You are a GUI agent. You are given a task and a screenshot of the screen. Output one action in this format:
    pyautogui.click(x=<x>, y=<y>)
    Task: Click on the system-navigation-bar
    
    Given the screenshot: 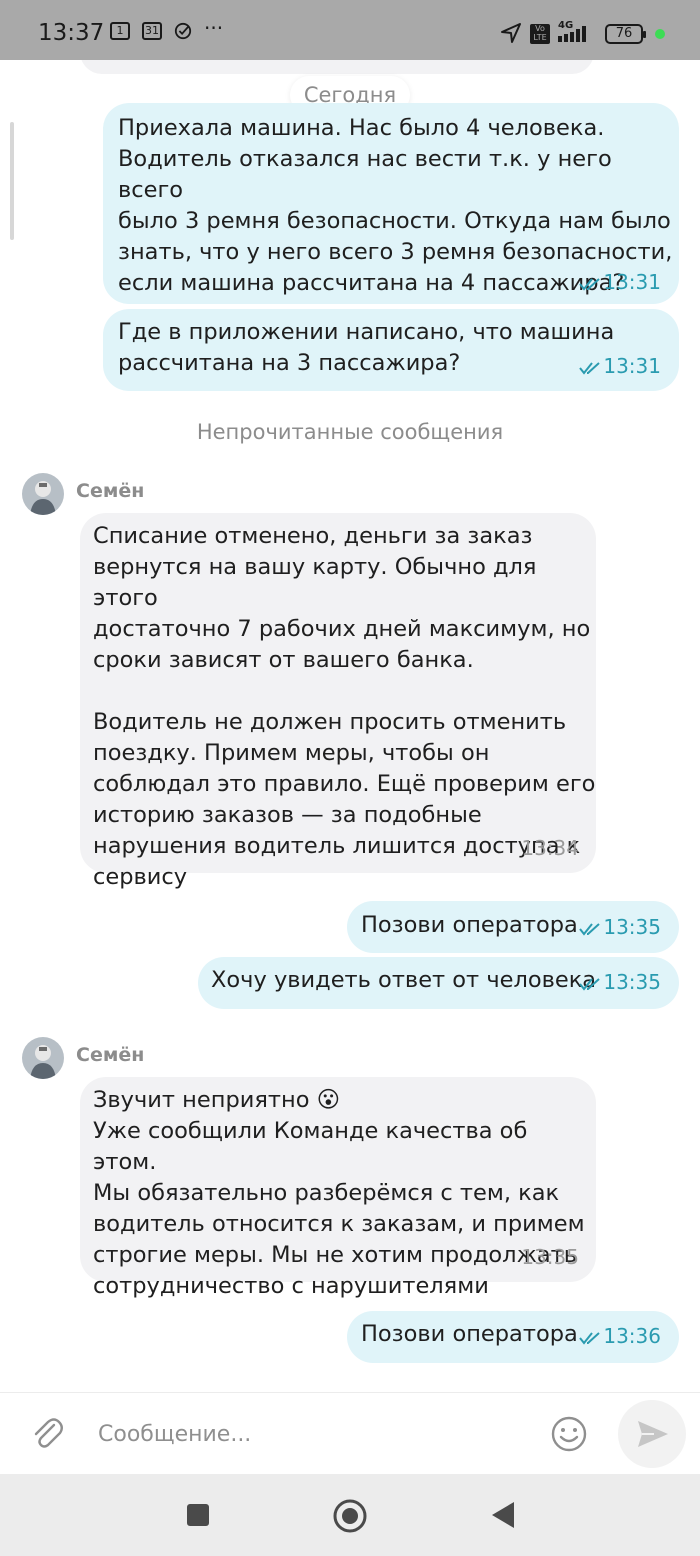 What is the action you would take?
    pyautogui.click(x=350, y=1515)
    